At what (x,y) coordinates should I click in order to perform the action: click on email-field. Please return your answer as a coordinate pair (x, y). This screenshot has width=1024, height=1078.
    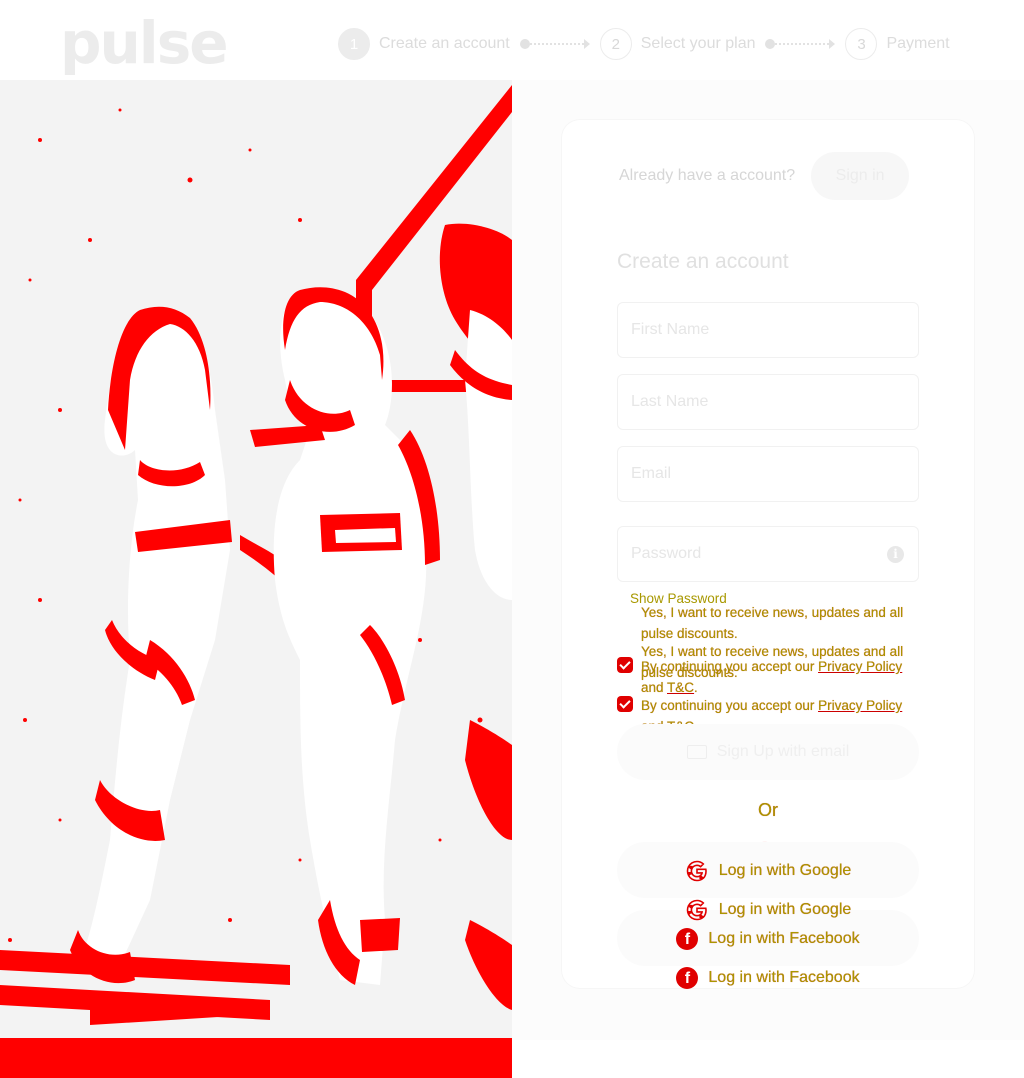
    Looking at the image, I should click on (768, 474).